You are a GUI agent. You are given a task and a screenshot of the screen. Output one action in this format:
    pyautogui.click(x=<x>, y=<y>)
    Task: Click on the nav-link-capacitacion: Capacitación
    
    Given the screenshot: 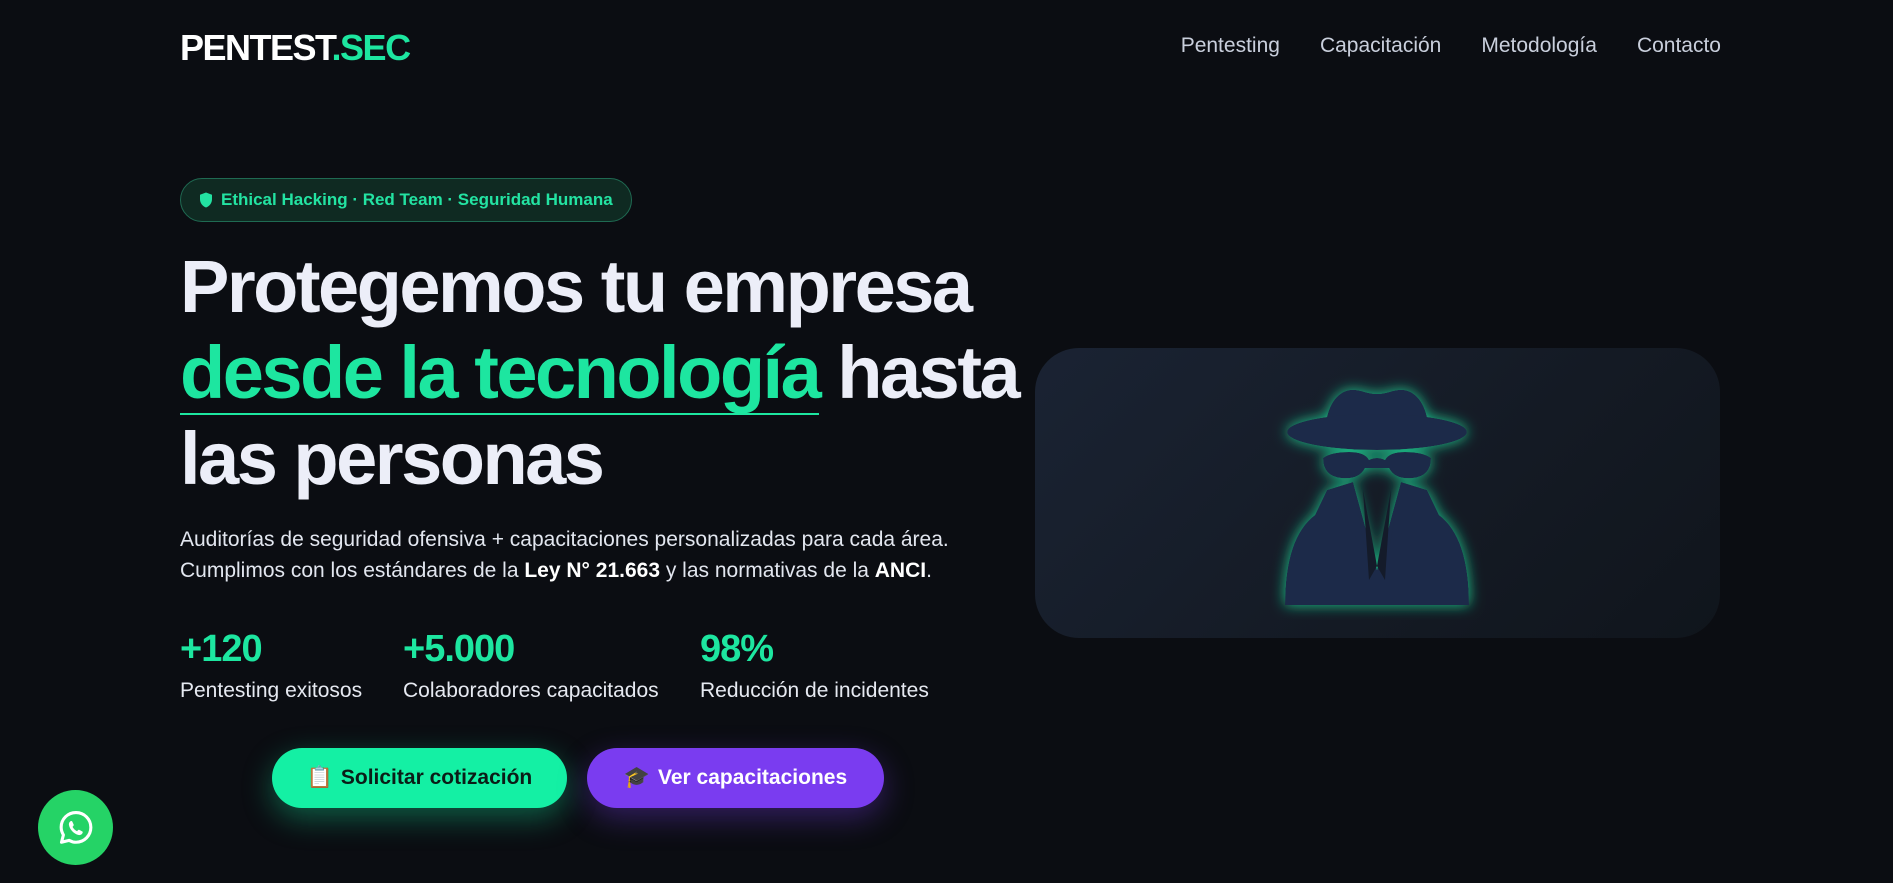 What is the action you would take?
    pyautogui.click(x=1380, y=46)
    